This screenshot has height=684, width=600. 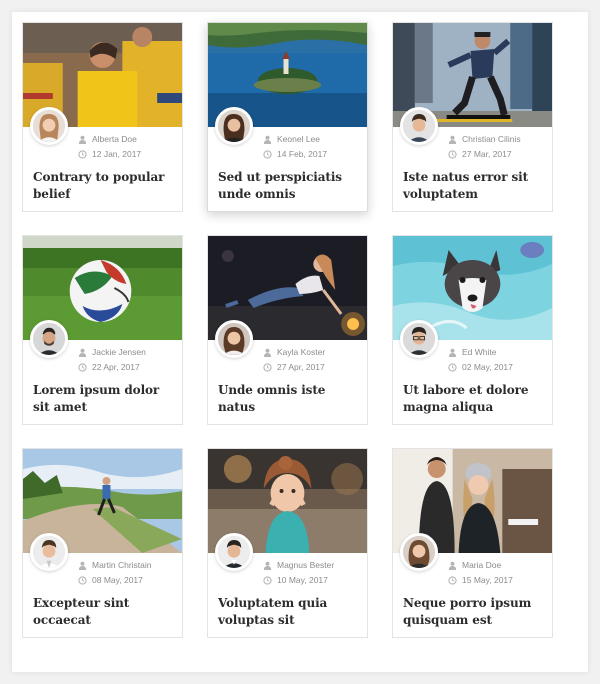 I want to click on post-date: 14 Feb, 2017, so click(x=302, y=154).